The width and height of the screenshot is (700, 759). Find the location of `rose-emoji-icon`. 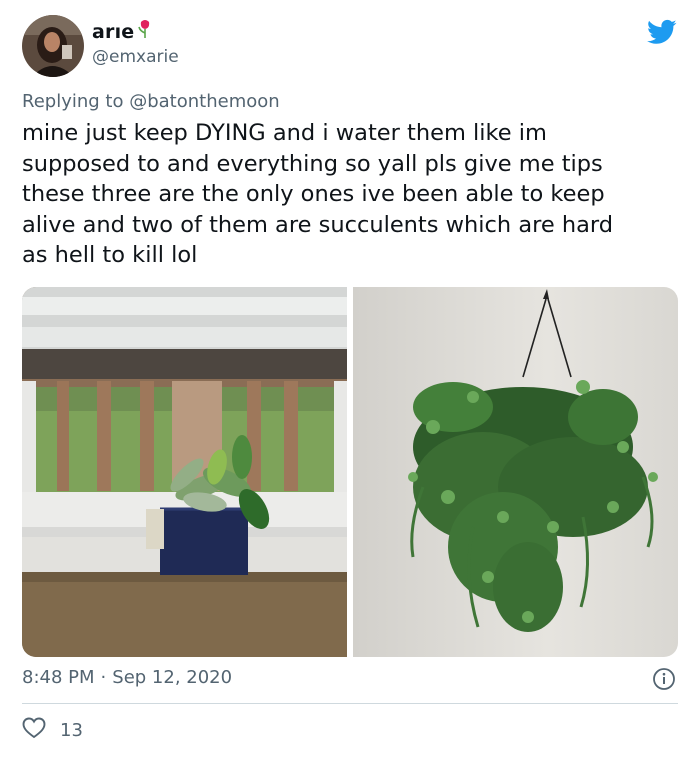

rose-emoji-icon is located at coordinates (145, 31).